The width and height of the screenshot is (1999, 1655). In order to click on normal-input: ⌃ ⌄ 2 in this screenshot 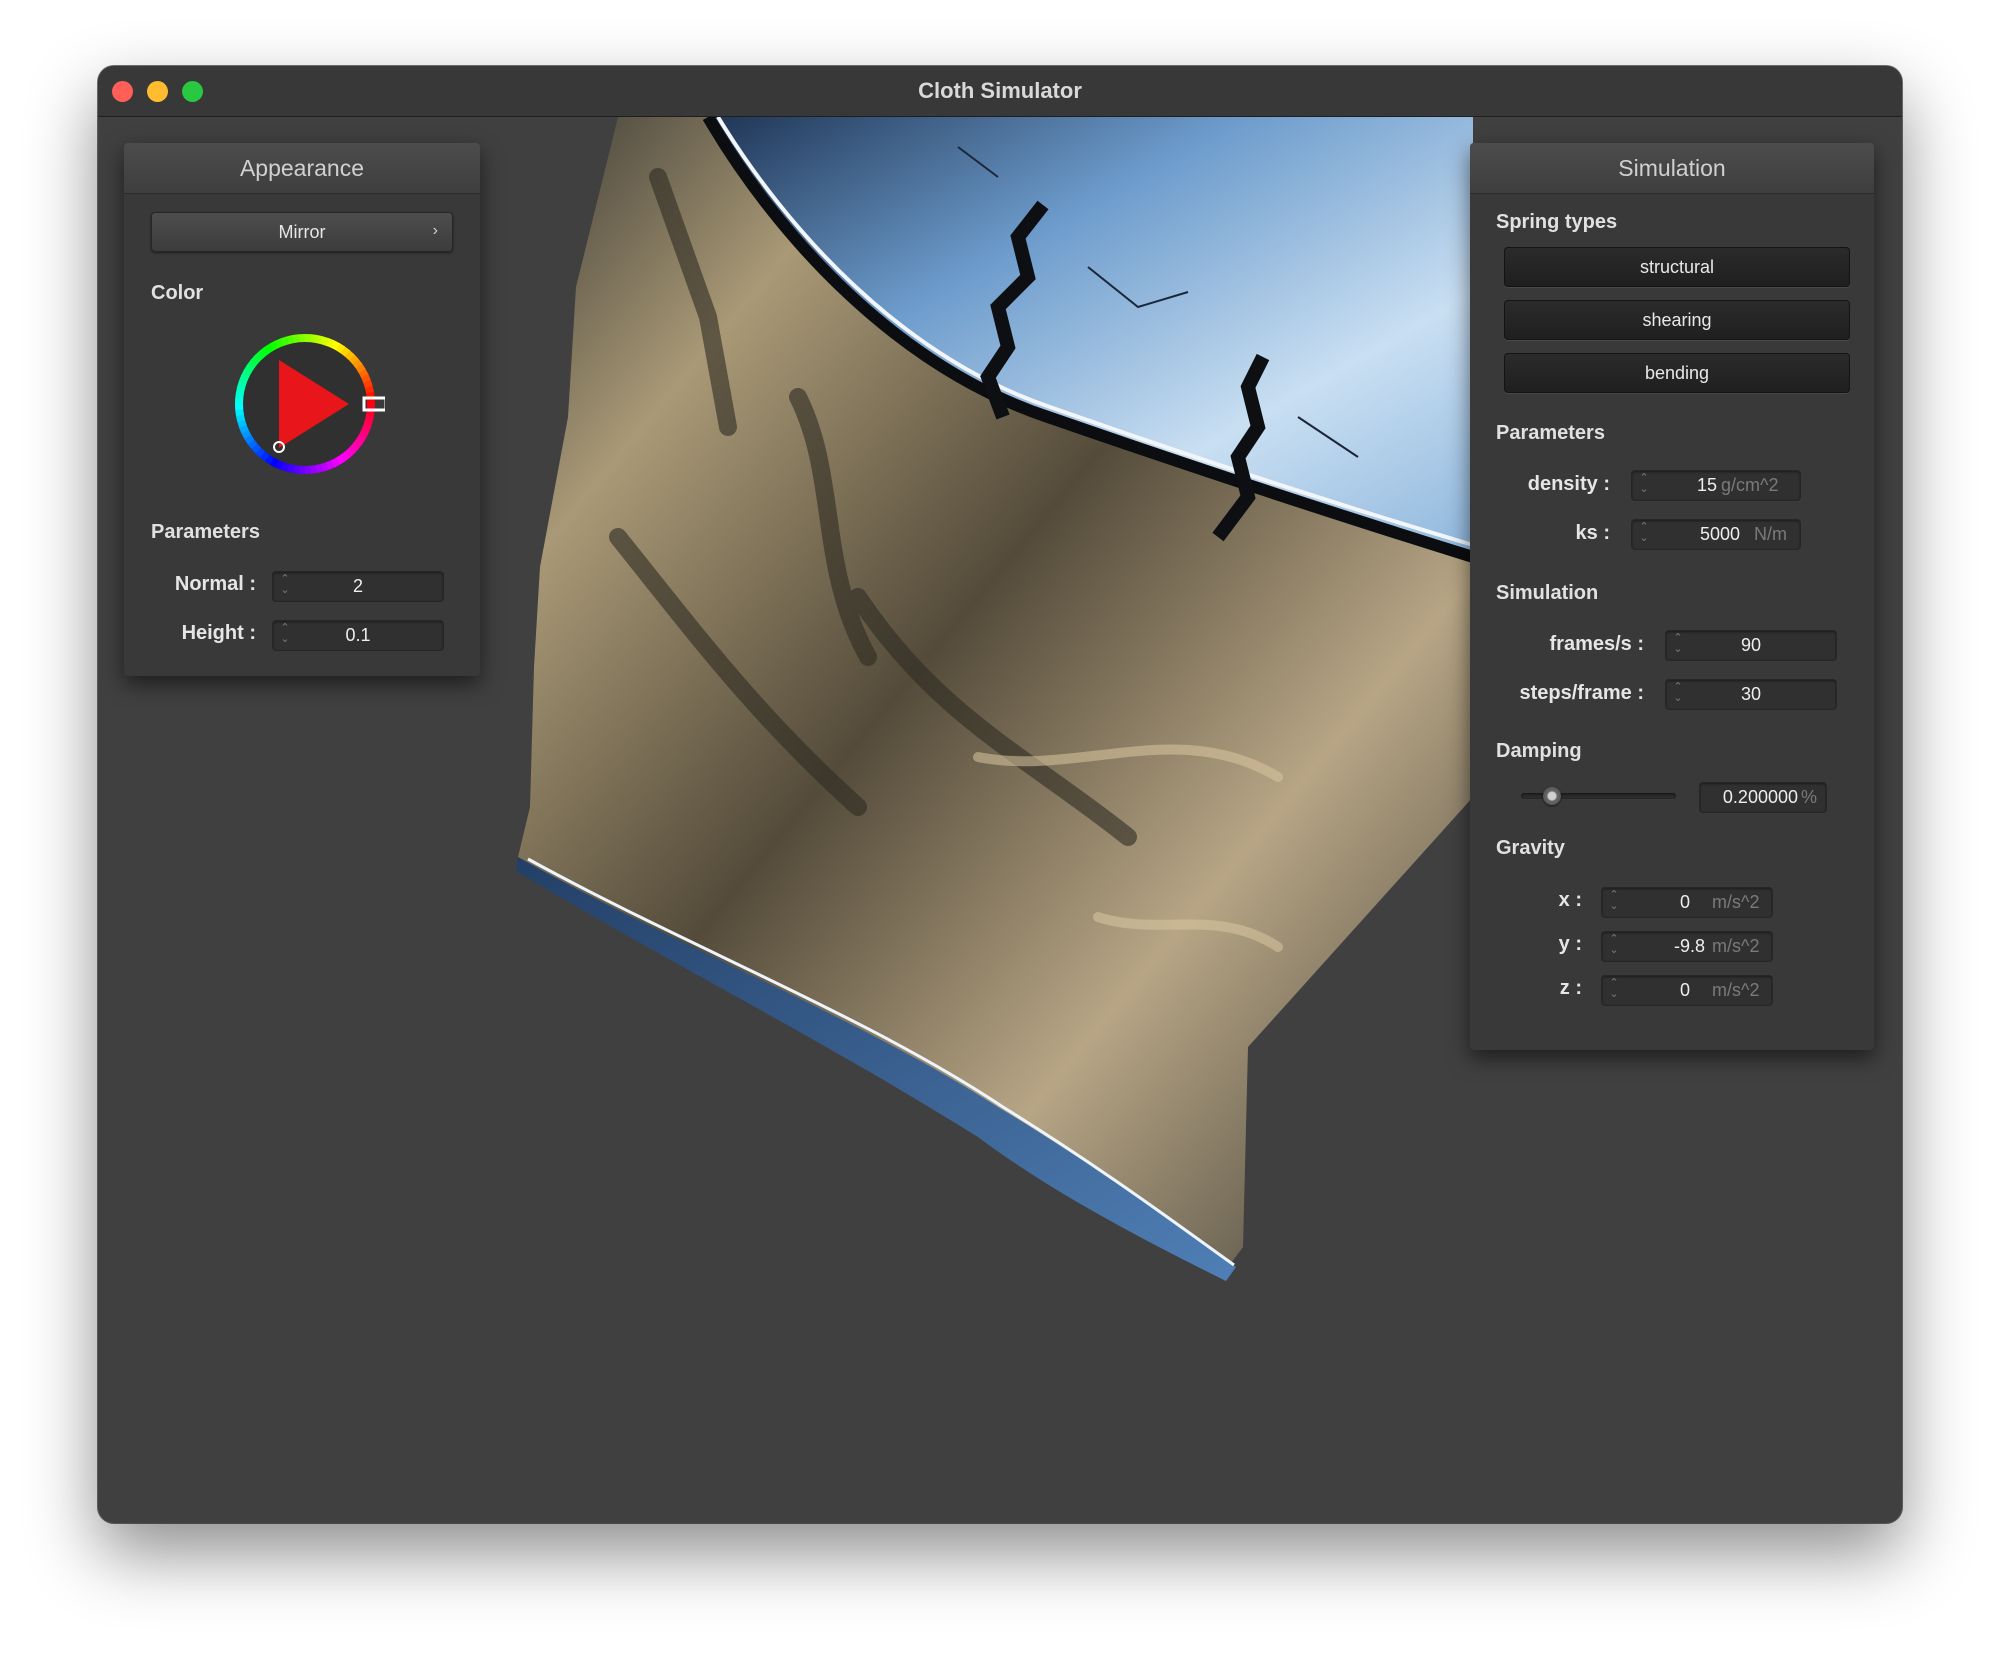, I will do `click(358, 586)`.